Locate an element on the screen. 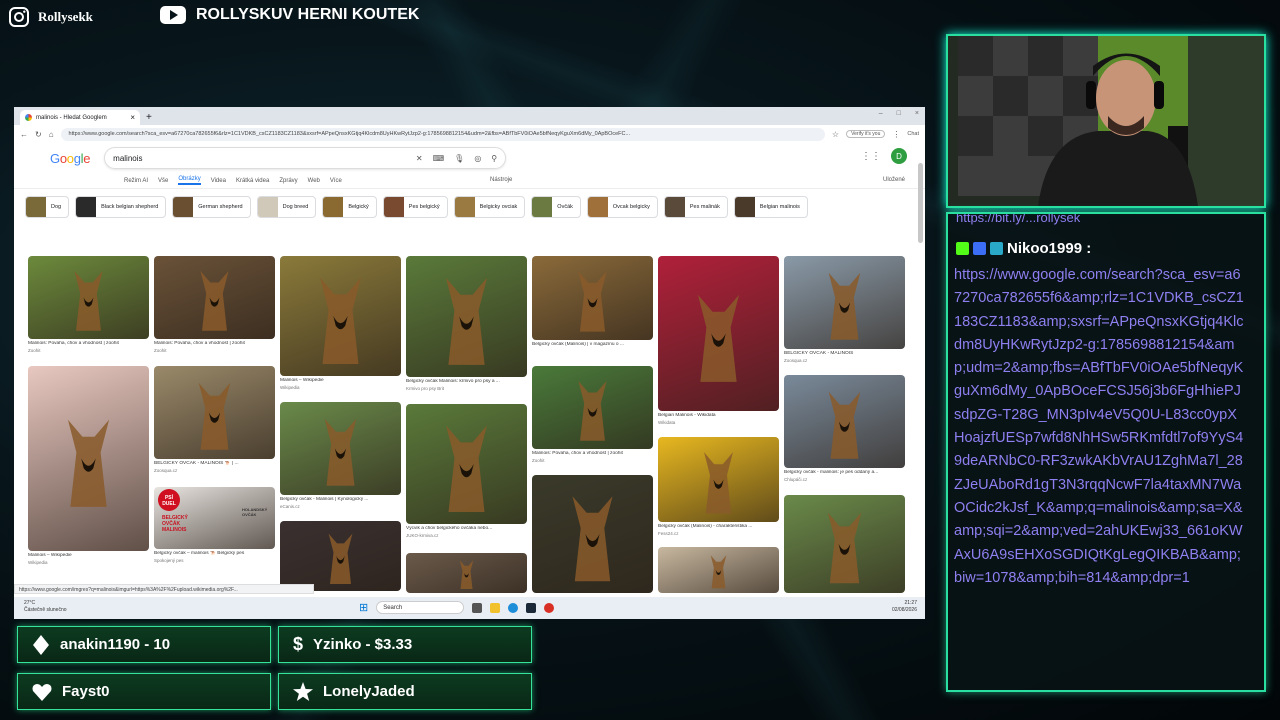  related-chip: Dog breed is located at coordinates (286, 207).